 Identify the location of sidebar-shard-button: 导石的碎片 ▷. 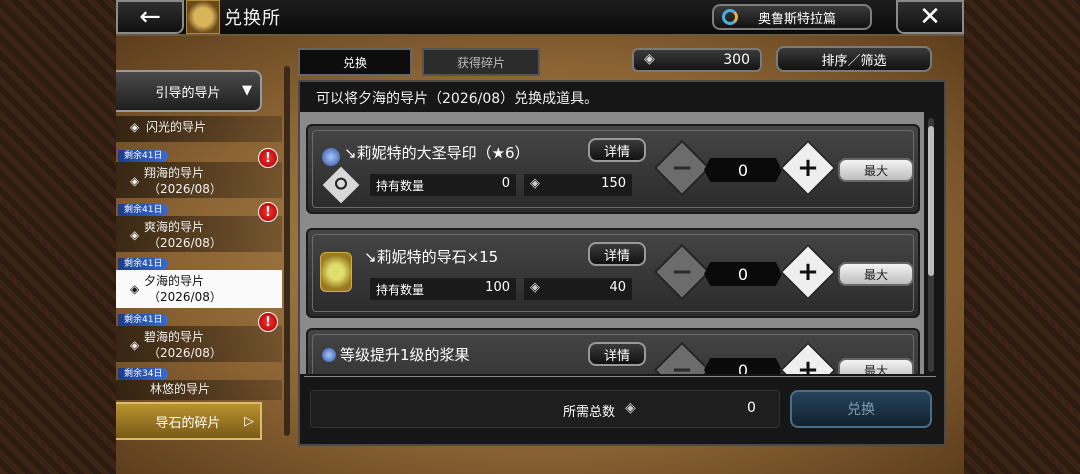
(189, 421).